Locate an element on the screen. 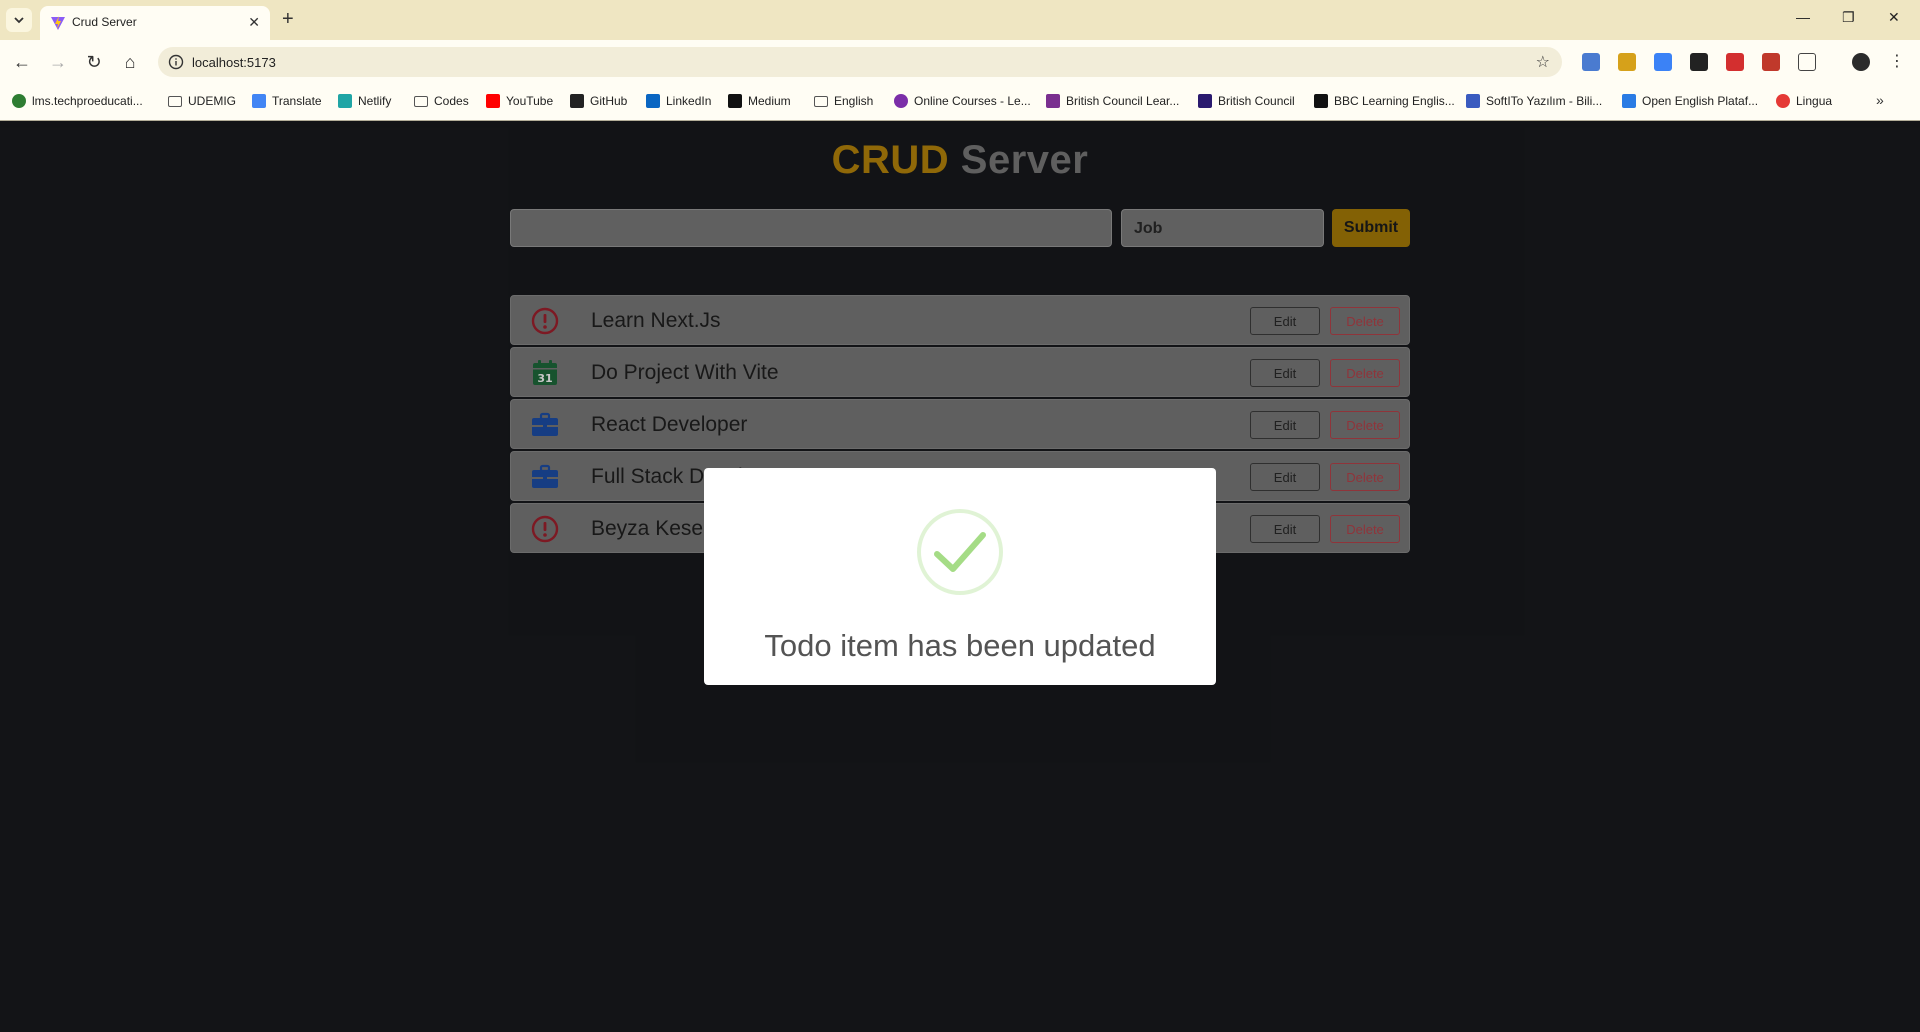 The image size is (1920, 1032). bookmark-label: Codes is located at coordinates (451, 101).